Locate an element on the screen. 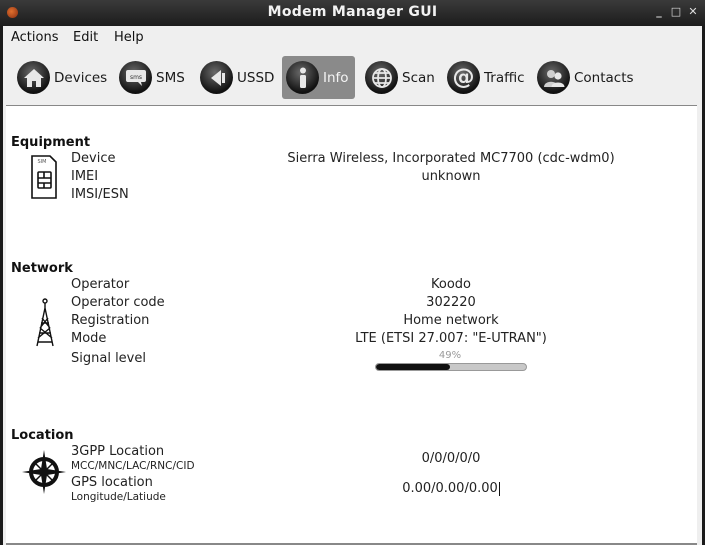  gps-location-value: 0.00/0.00/0.00 is located at coordinates (450, 488).